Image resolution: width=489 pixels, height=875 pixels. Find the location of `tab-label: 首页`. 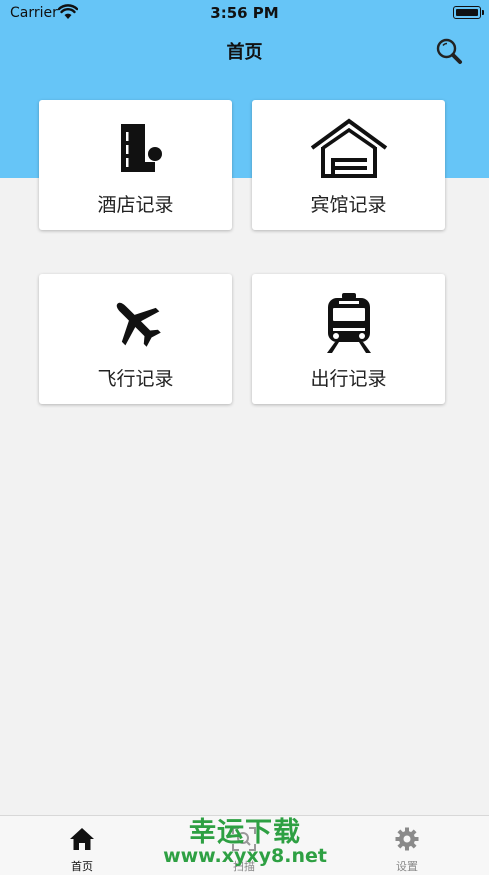

tab-label: 首页 is located at coordinates (82, 866).